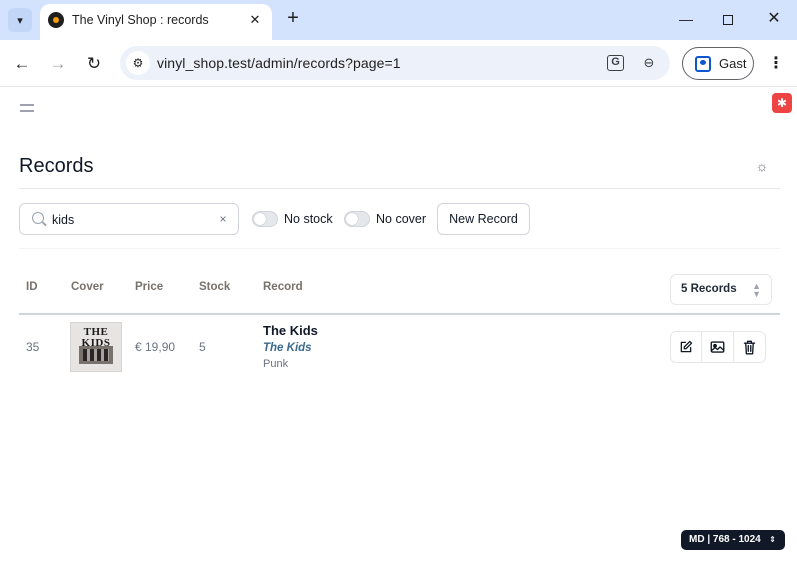 This screenshot has height=563, width=797. What do you see at coordinates (140, 20) in the screenshot?
I see `tab-title: The Vinyl Shop : records` at bounding box center [140, 20].